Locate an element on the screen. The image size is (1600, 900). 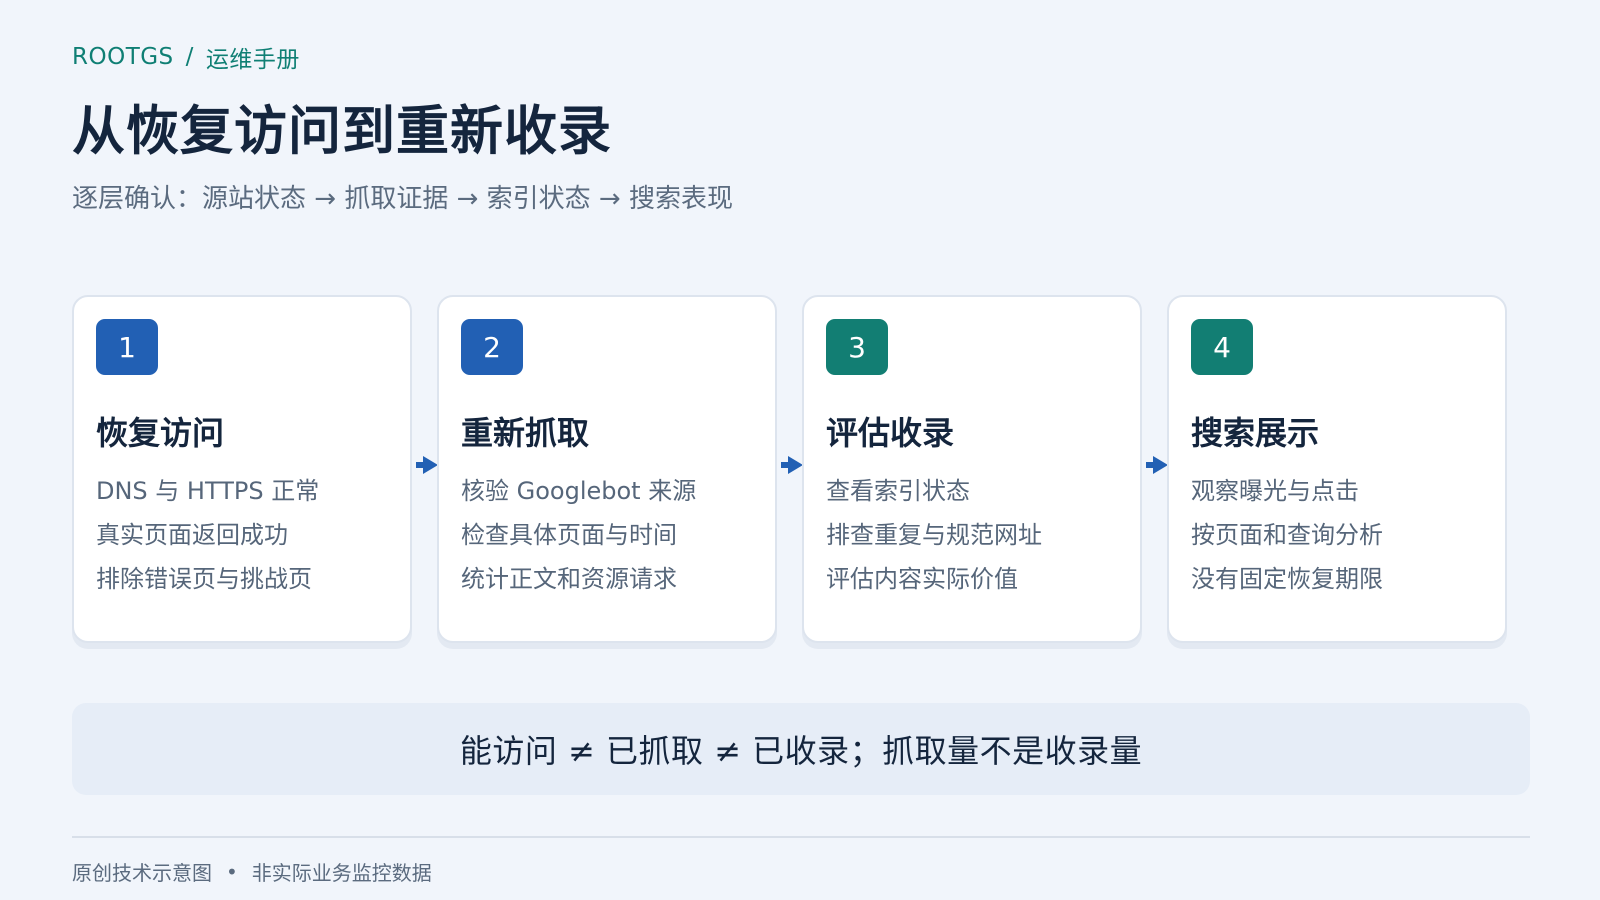
breadcrumb: ROOTGS / 运维手册 is located at coordinates (186, 57).